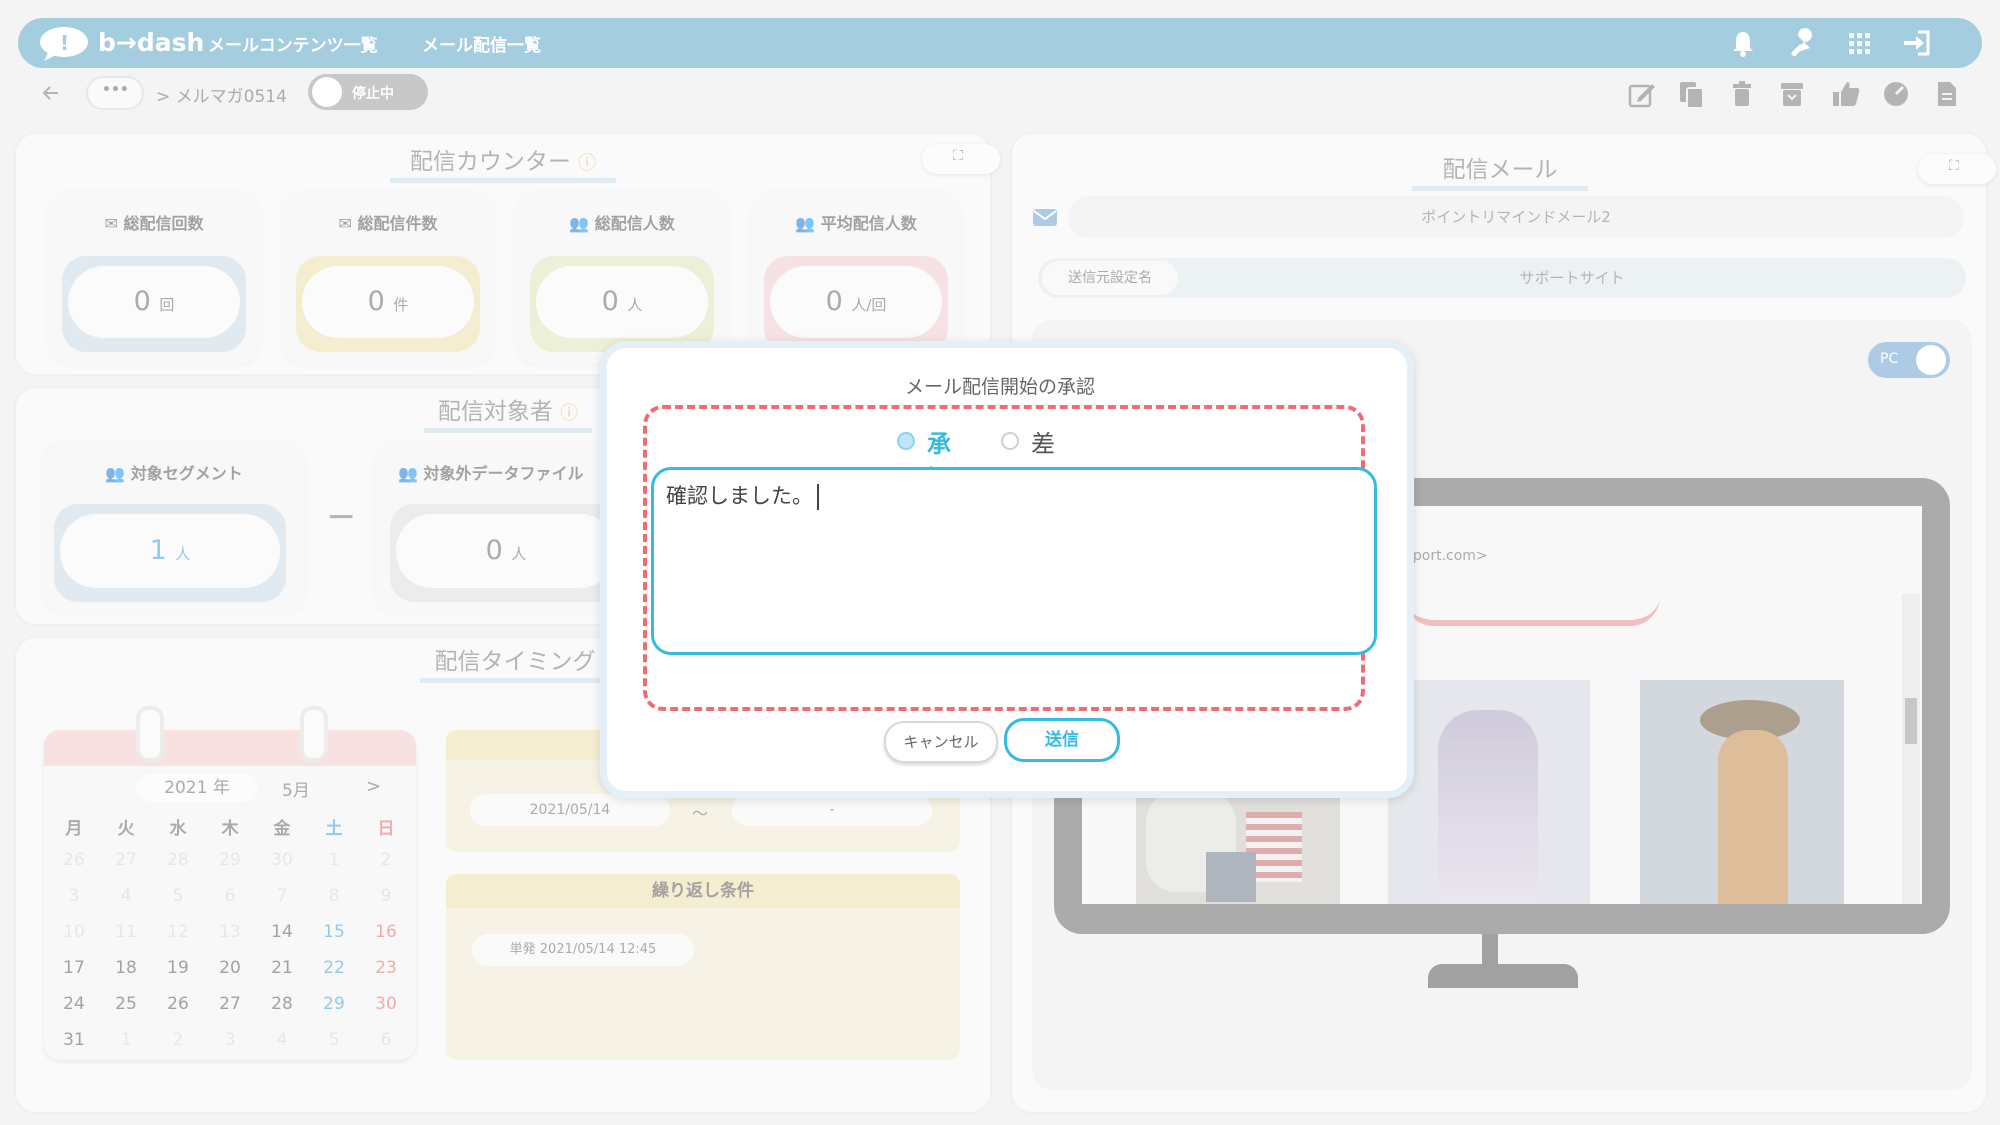 This screenshot has height=1125, width=2000. Describe the element at coordinates (1014, 561) in the screenshot. I see `comment-textarea: 確認しました。` at that location.